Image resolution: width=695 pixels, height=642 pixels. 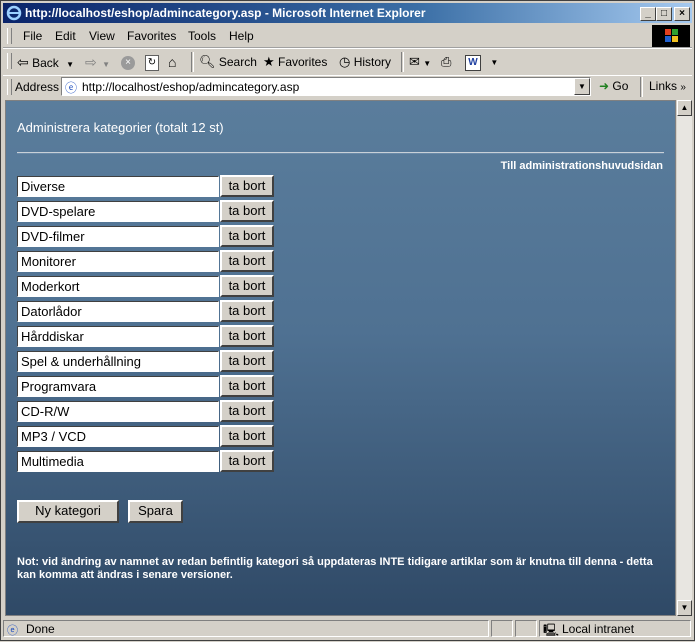 I want to click on zone-pane: 🖳︎ Local intranet, so click(x=615, y=628).